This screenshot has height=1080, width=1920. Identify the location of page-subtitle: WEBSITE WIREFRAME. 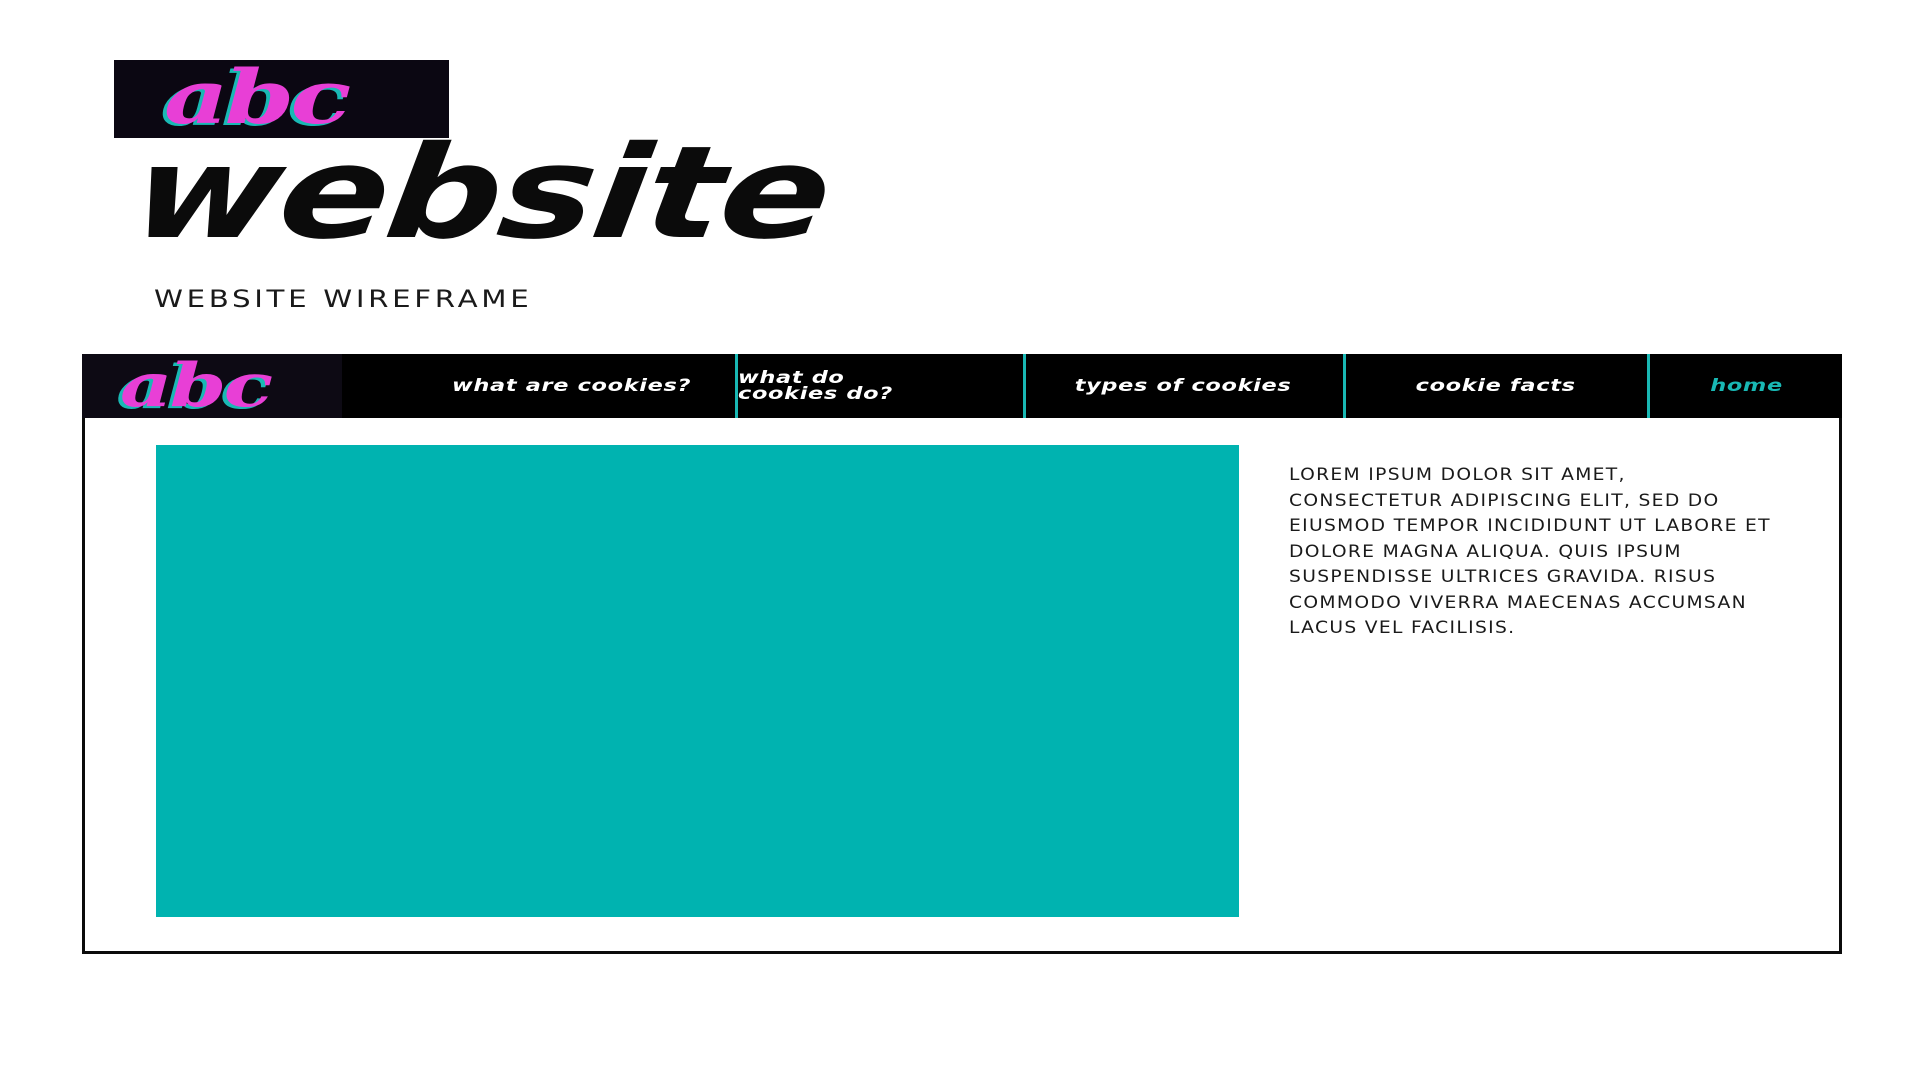
(343, 299).